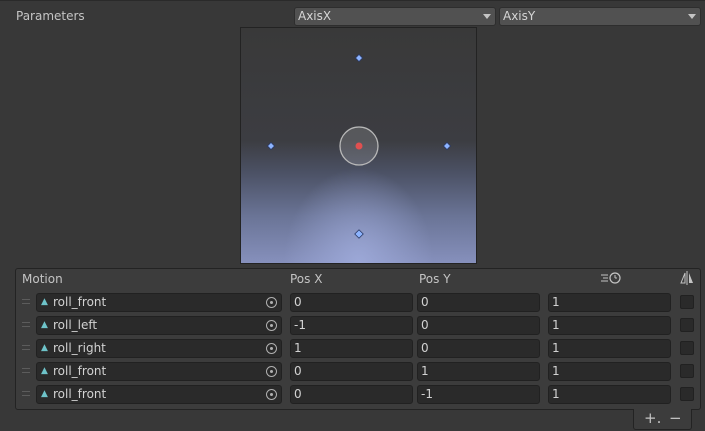  What do you see at coordinates (687, 279) in the screenshot?
I see `mirror-icon` at bounding box center [687, 279].